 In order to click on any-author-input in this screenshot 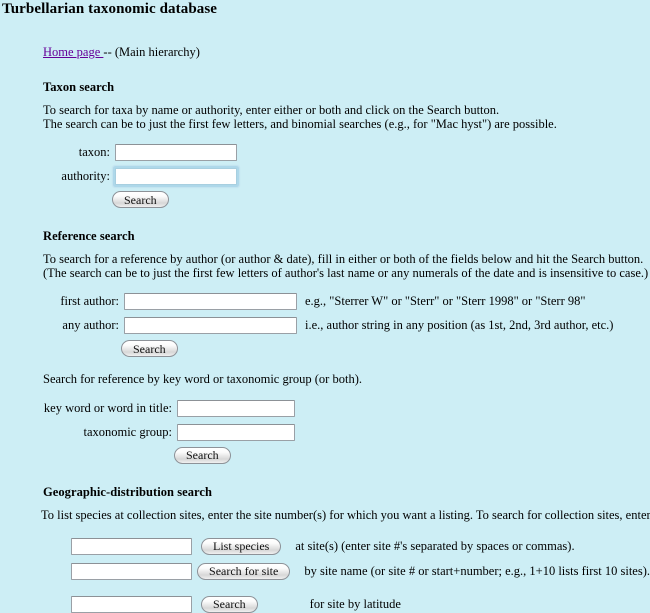, I will do `click(210, 326)`.